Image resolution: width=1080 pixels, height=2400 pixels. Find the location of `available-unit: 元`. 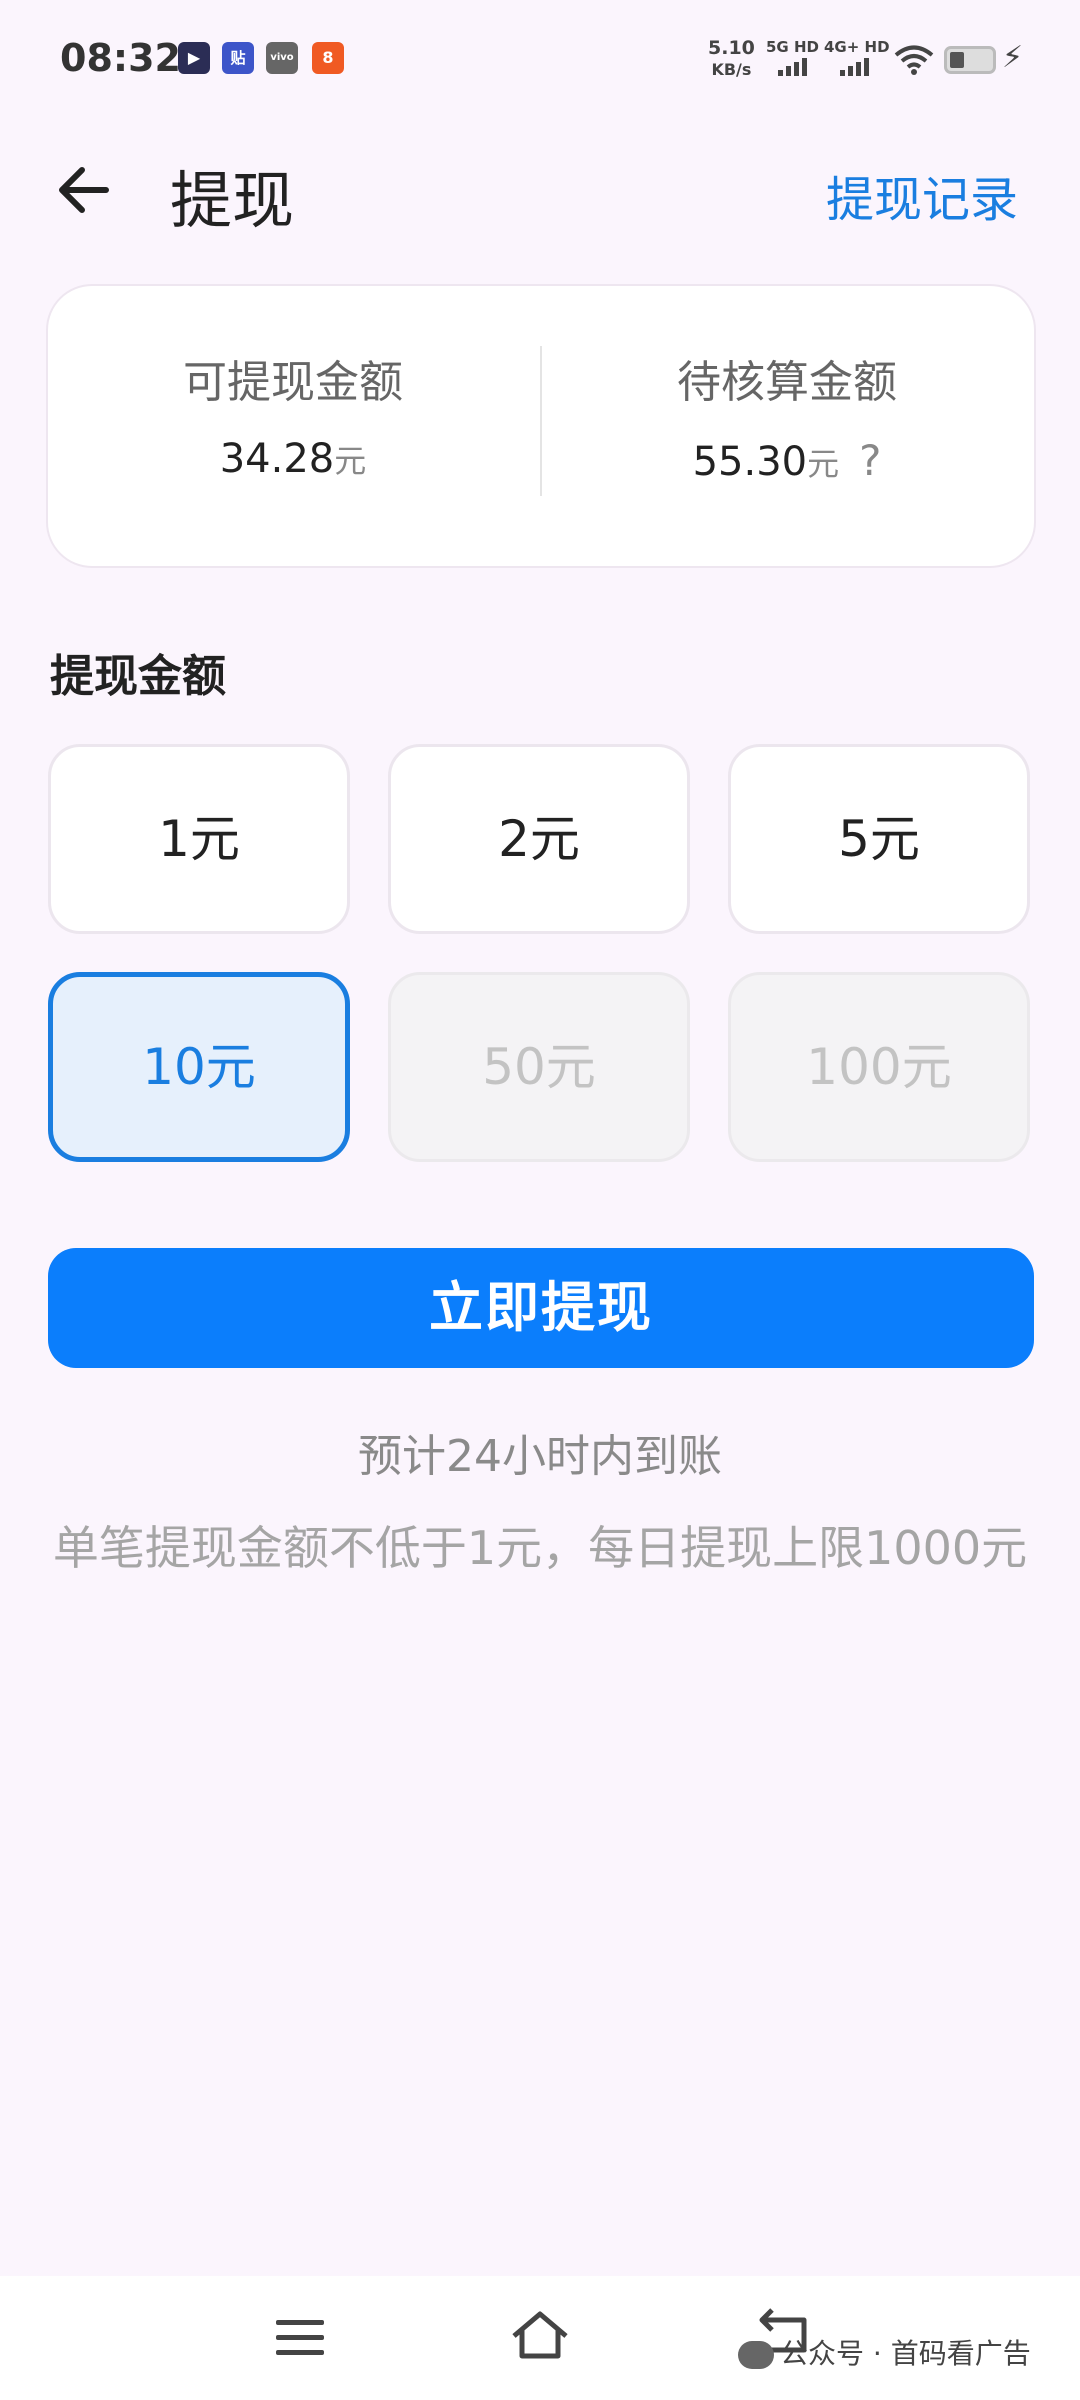

available-unit: 元 is located at coordinates (350, 461).